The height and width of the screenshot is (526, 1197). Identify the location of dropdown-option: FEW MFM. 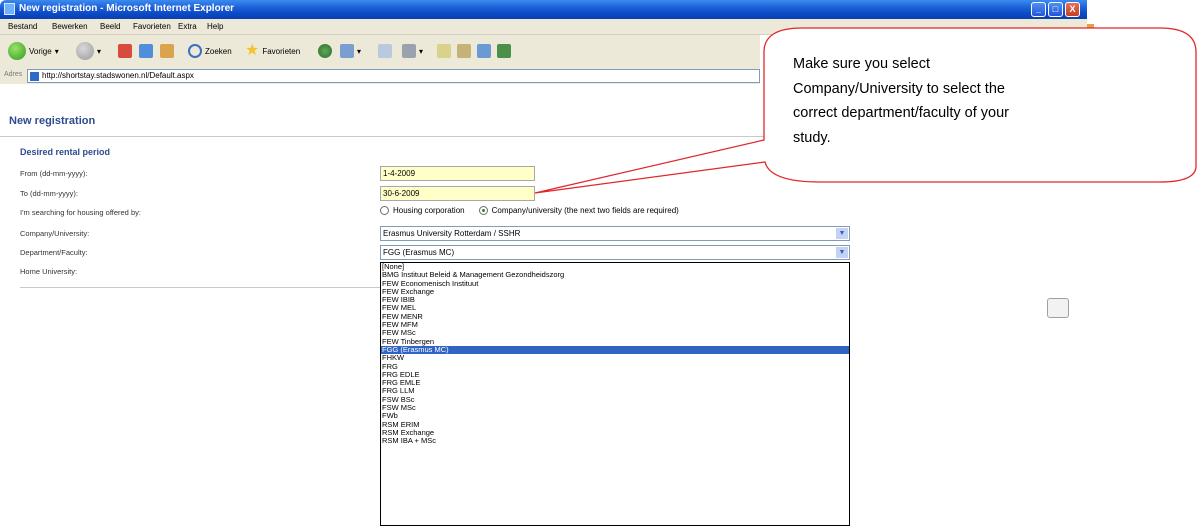
(615, 324).